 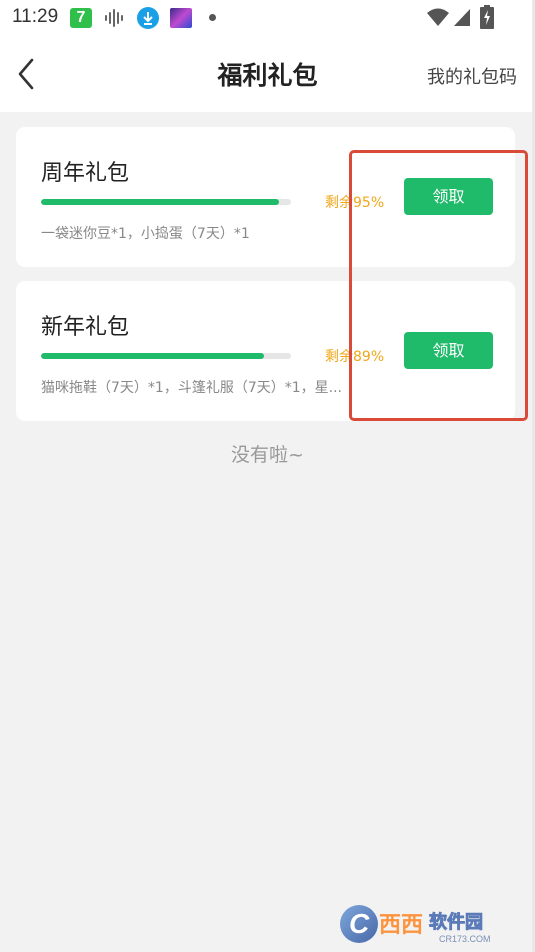 I want to click on gift-contents: 一袋迷你豆*1，小捣蛋（7天）*1, so click(x=145, y=234).